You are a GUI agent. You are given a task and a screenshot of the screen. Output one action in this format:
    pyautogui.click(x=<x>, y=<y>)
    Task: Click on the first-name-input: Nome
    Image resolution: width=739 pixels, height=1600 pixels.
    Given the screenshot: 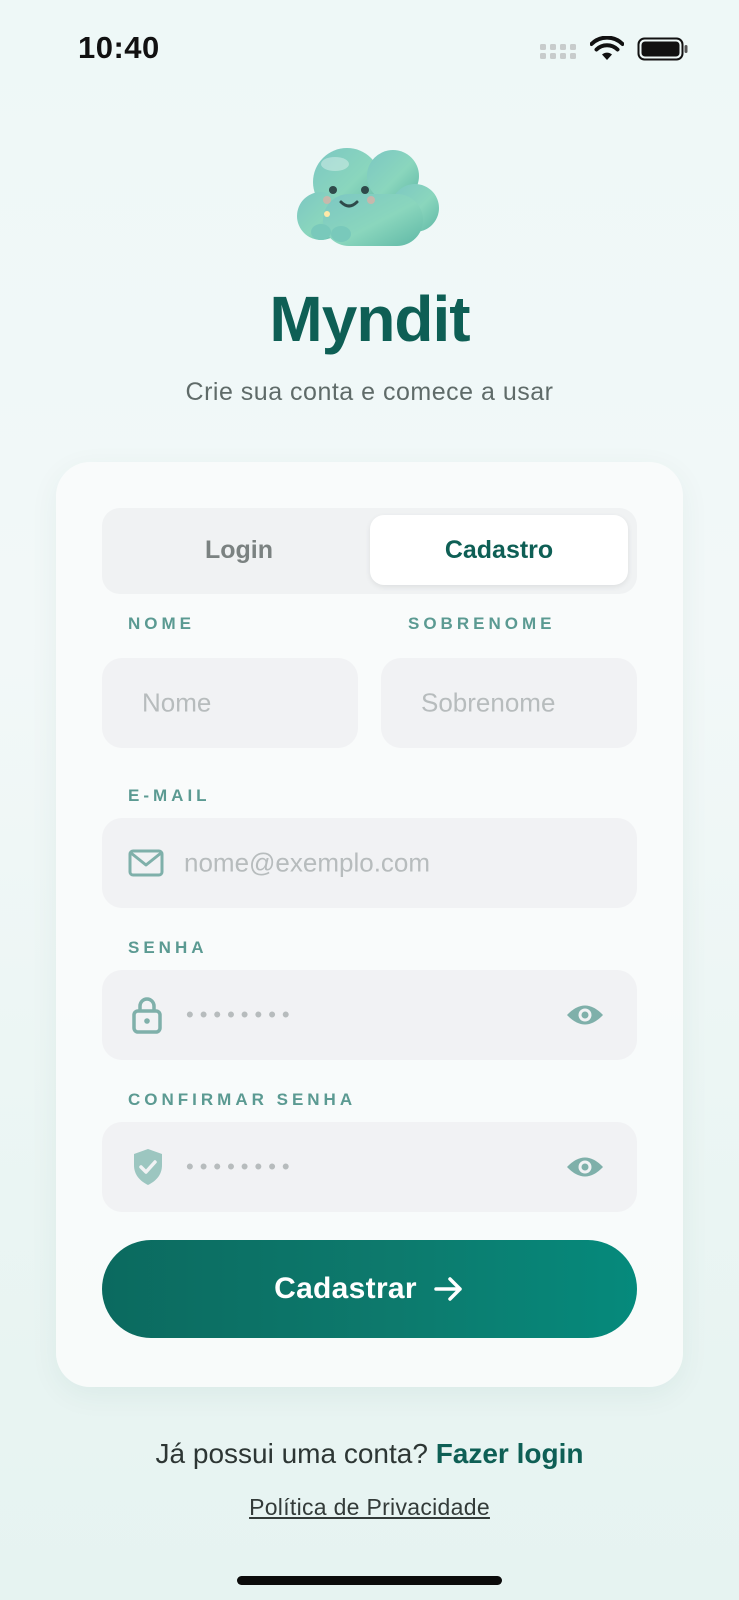 What is the action you would take?
    pyautogui.click(x=230, y=703)
    